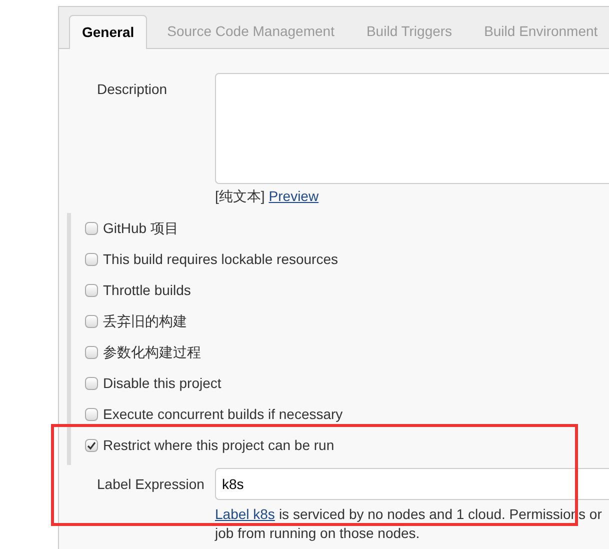  I want to click on tab: General, so click(108, 32).